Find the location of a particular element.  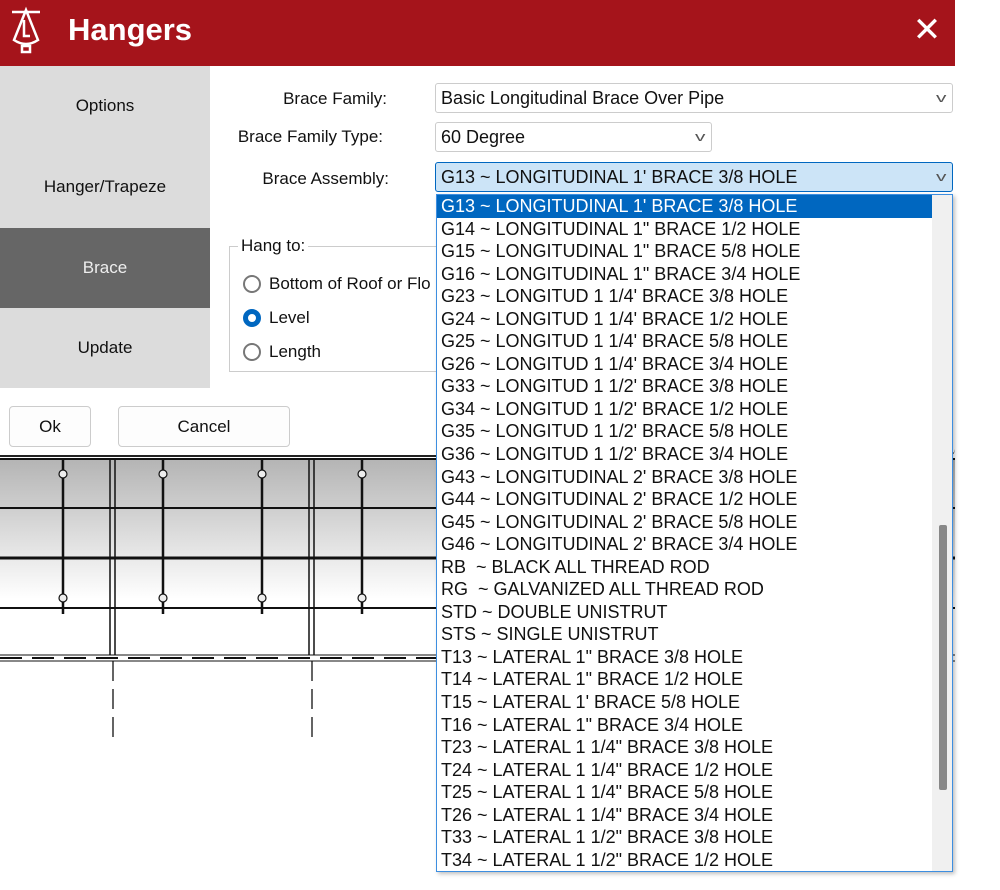

dropdown-option: G45 ~ LONGITUDINAL 2' BRACE 5/8 HOLE is located at coordinates (684, 522).